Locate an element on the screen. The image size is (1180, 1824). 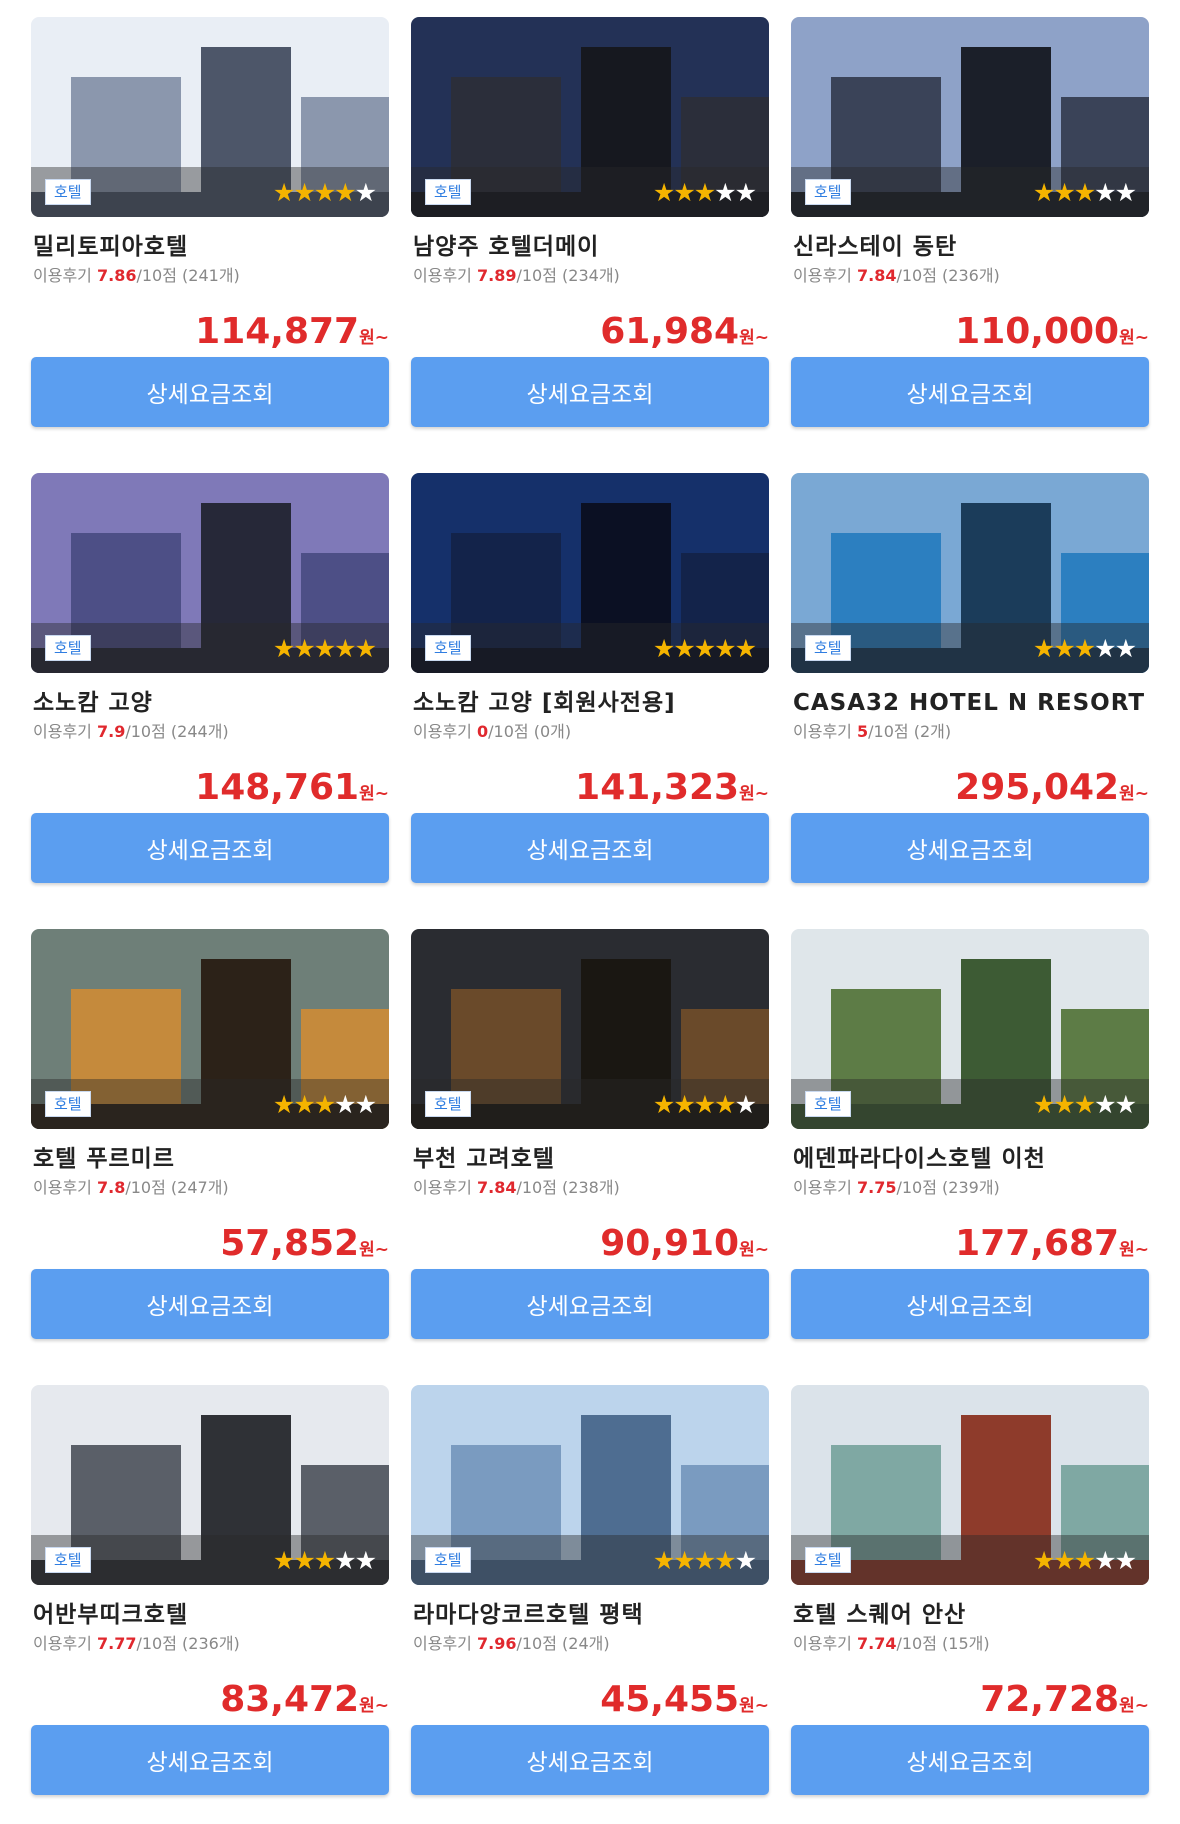
price-amount: 141,323 is located at coordinates (657, 787).